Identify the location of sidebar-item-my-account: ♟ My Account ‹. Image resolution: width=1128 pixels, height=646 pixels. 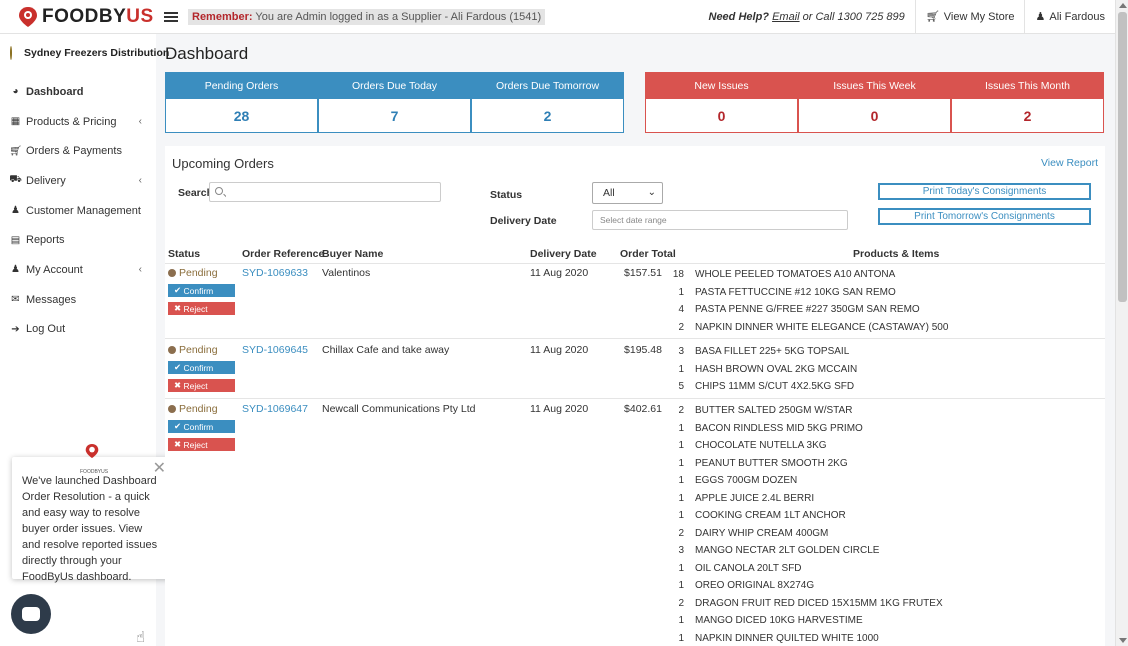
(78, 270).